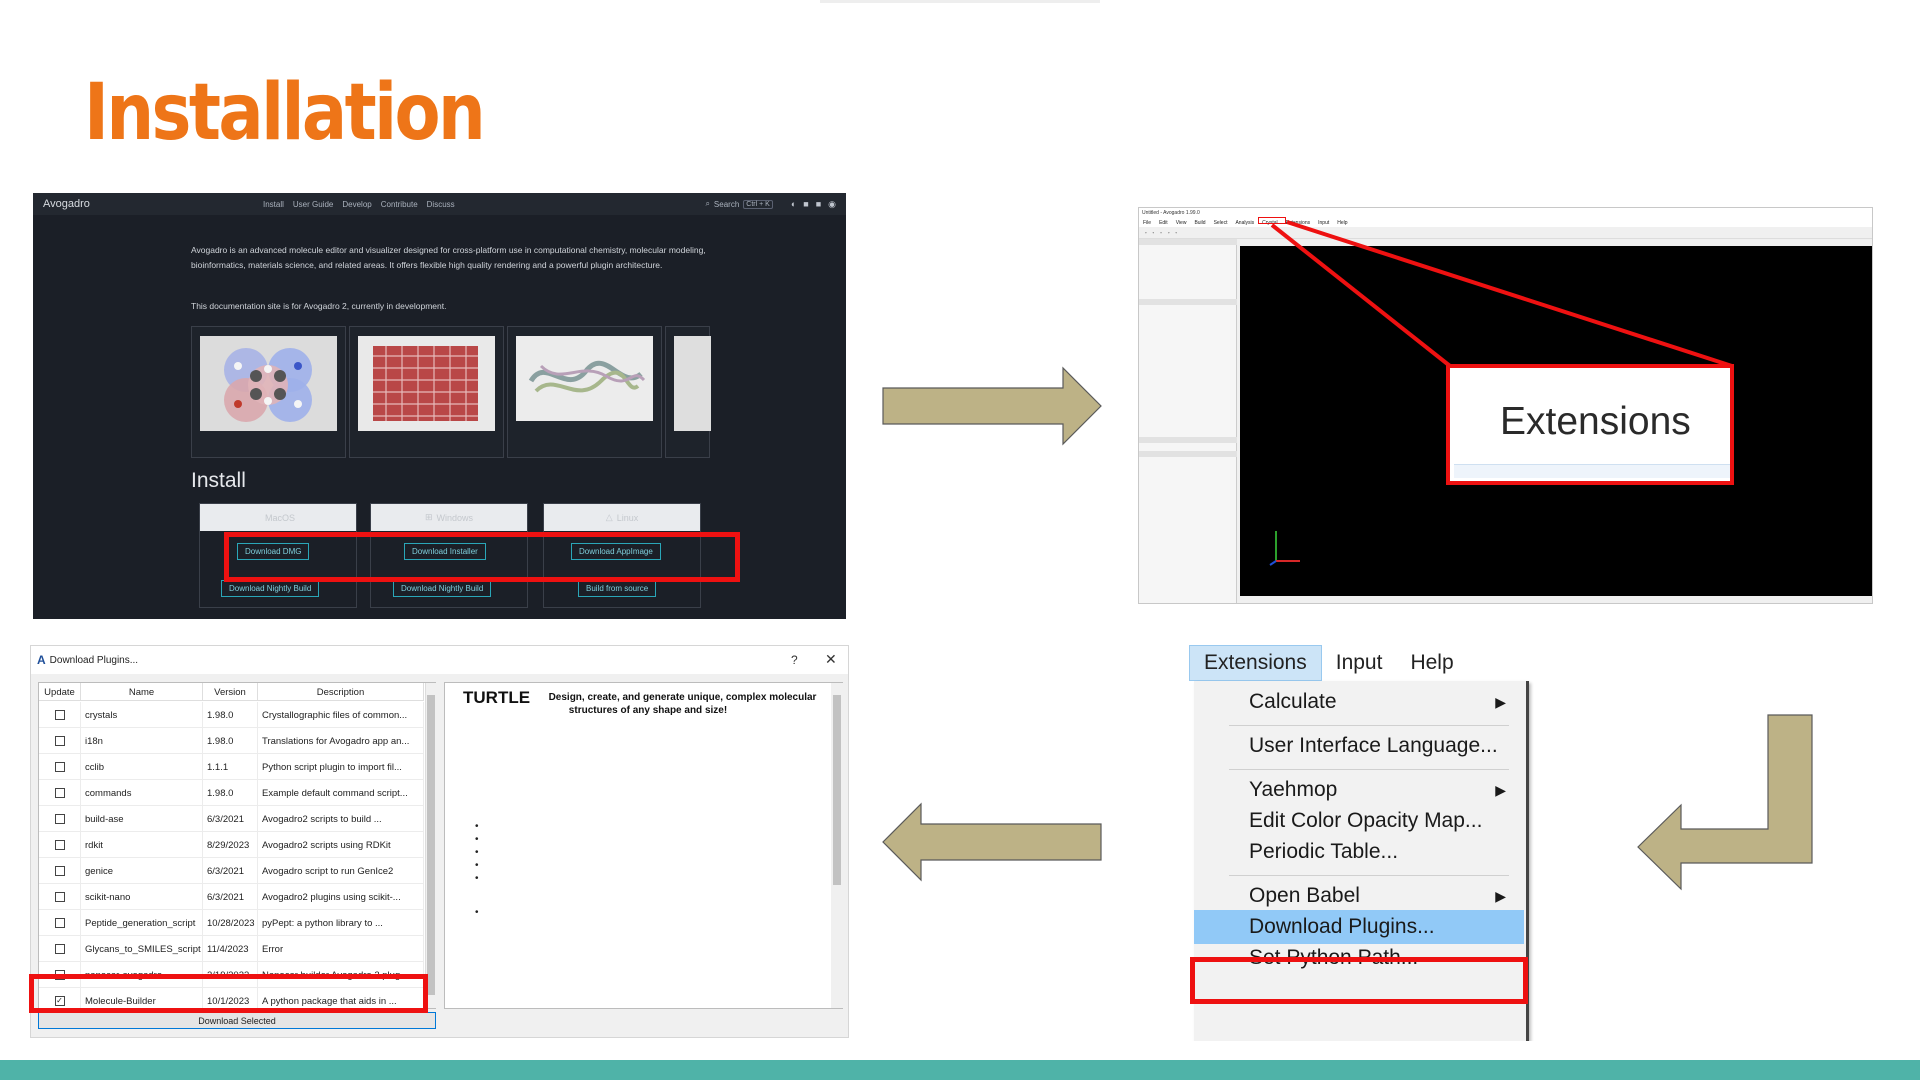 The width and height of the screenshot is (1920, 1080). What do you see at coordinates (441, 204) in the screenshot?
I see `nav-link-discuss: Discuss` at bounding box center [441, 204].